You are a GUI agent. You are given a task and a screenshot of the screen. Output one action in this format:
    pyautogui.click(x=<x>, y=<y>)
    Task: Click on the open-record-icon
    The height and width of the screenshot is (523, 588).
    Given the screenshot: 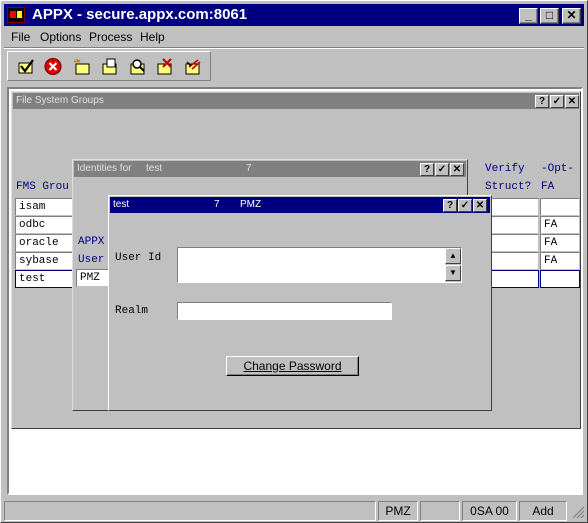 What is the action you would take?
    pyautogui.click(x=110, y=66)
    